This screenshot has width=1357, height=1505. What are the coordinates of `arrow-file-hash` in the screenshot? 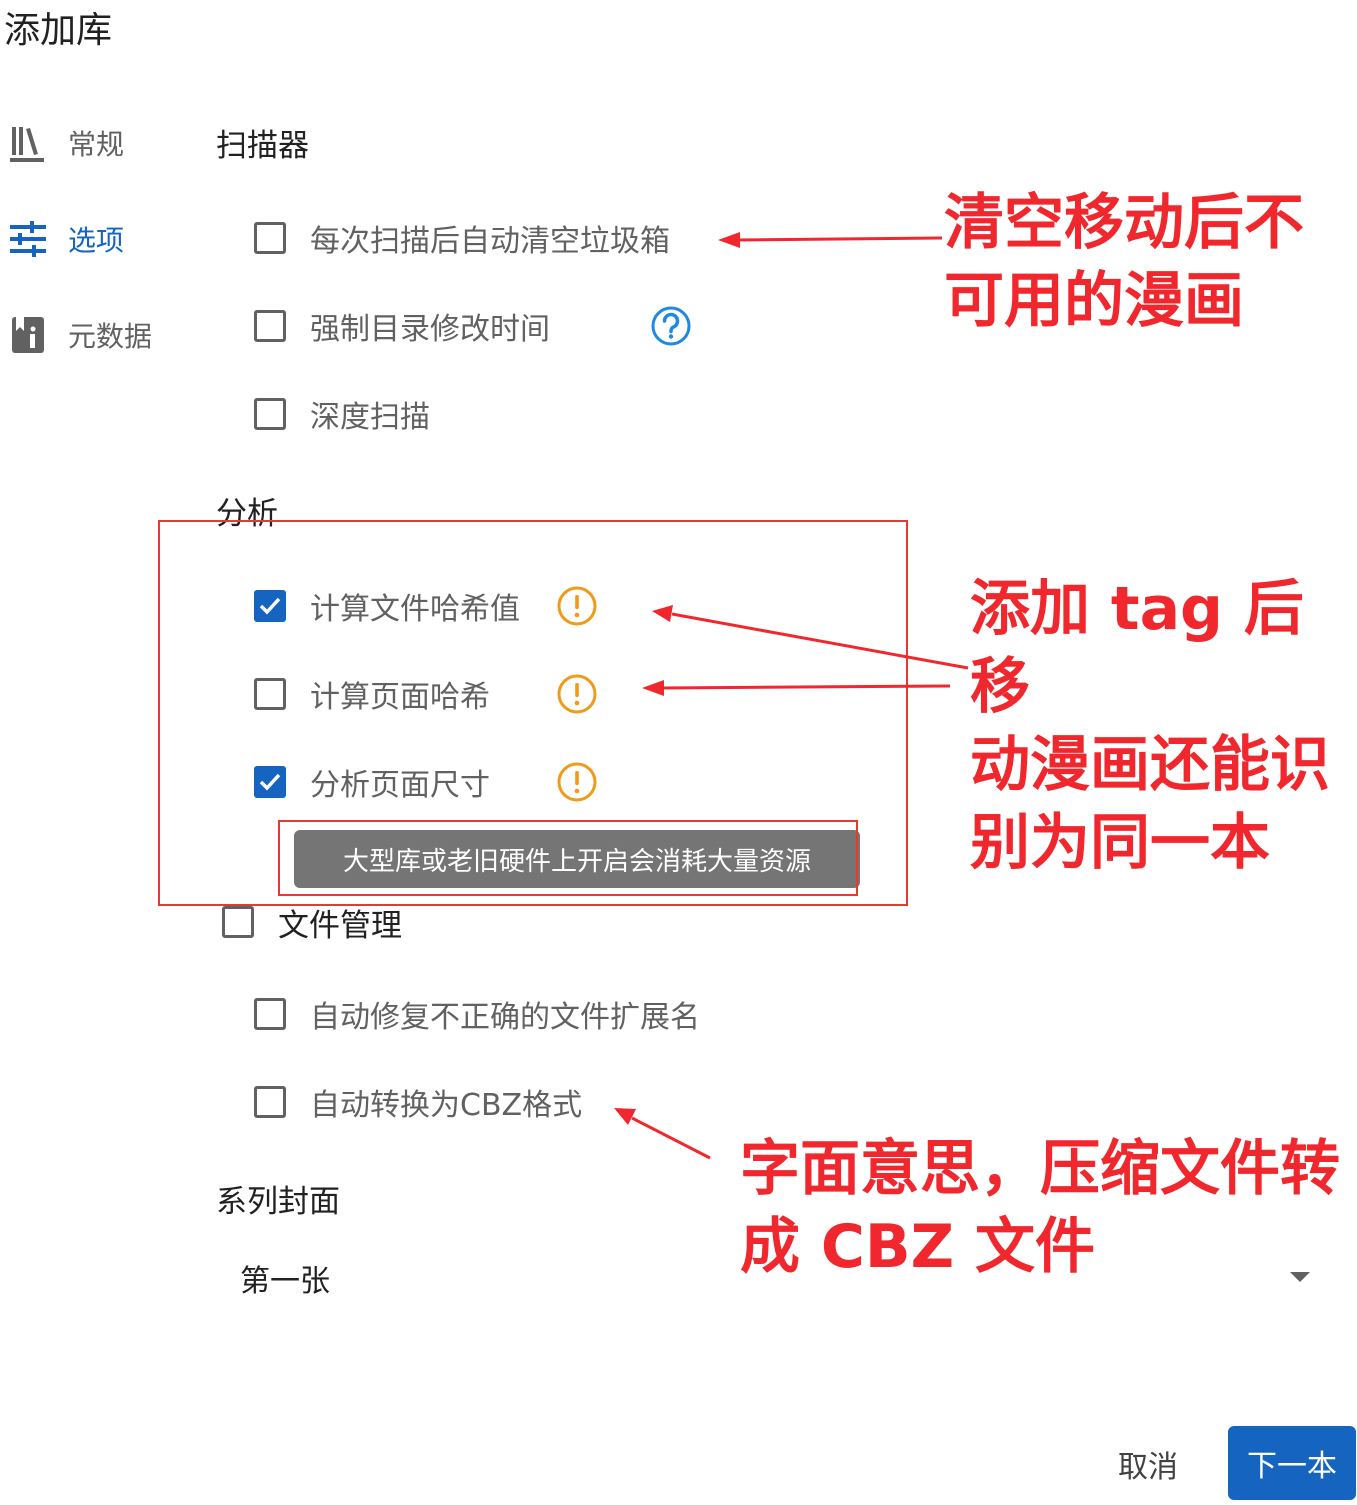 It's located at (820, 641).